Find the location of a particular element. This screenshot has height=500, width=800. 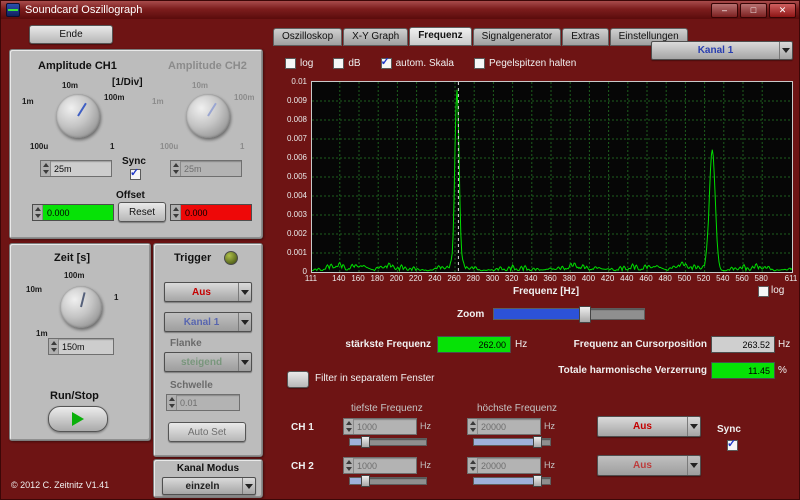

filter-ch1-low-spinner: 1000 is located at coordinates (380, 426).